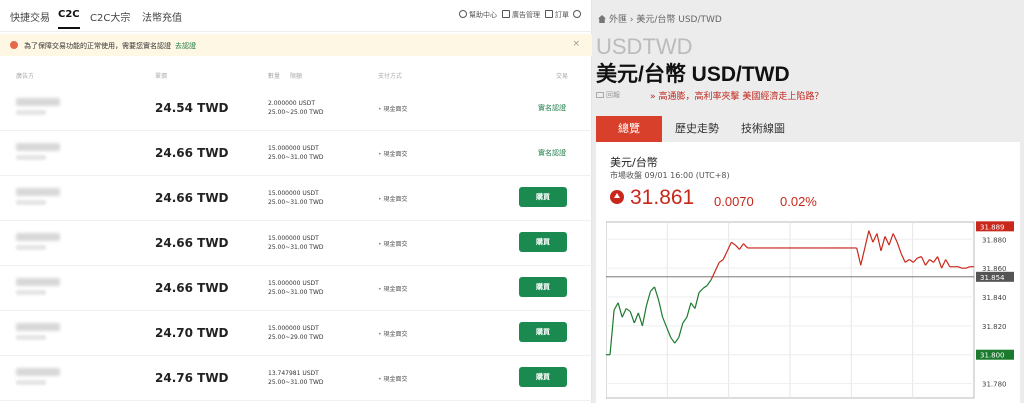 The image size is (1024, 403). Describe the element at coordinates (608, 95) in the screenshot. I see `report-link: 回報` at that location.